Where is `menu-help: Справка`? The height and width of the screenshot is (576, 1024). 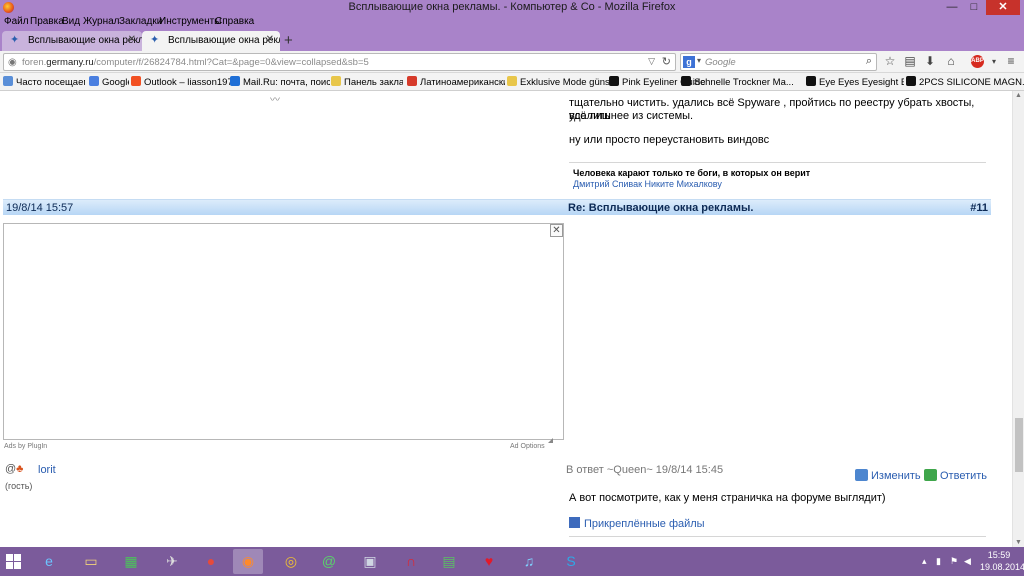 menu-help: Справка is located at coordinates (234, 21).